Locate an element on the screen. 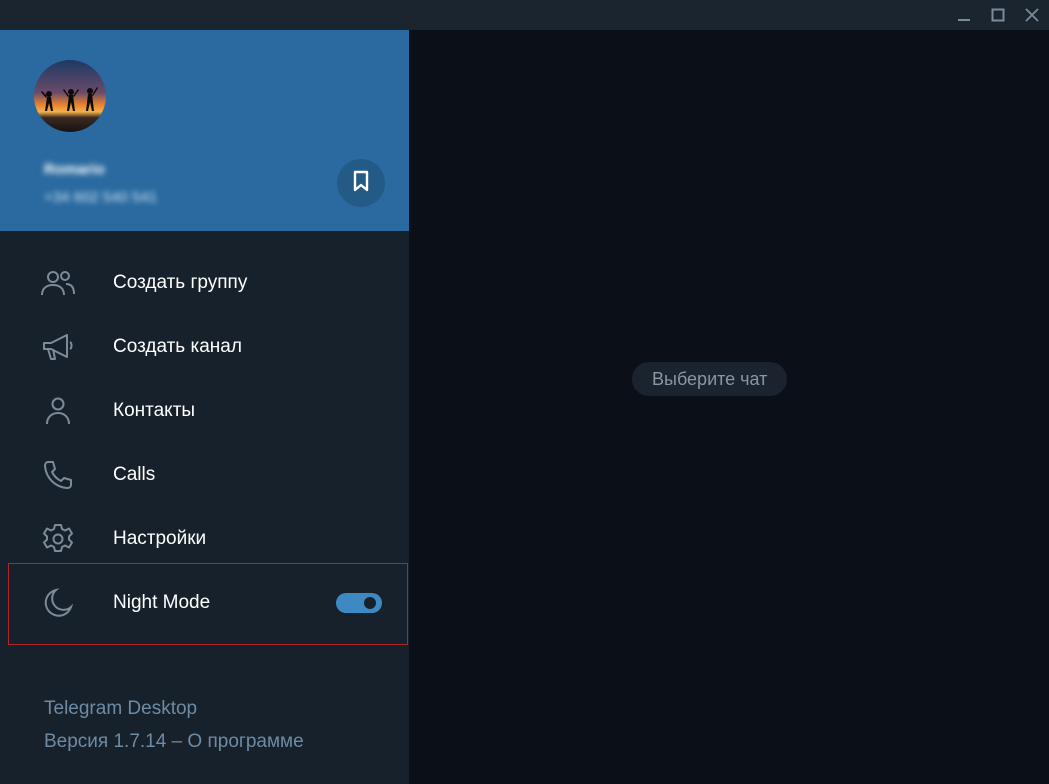  profile-header: Romario +34 602 540 541 is located at coordinates (204, 130).